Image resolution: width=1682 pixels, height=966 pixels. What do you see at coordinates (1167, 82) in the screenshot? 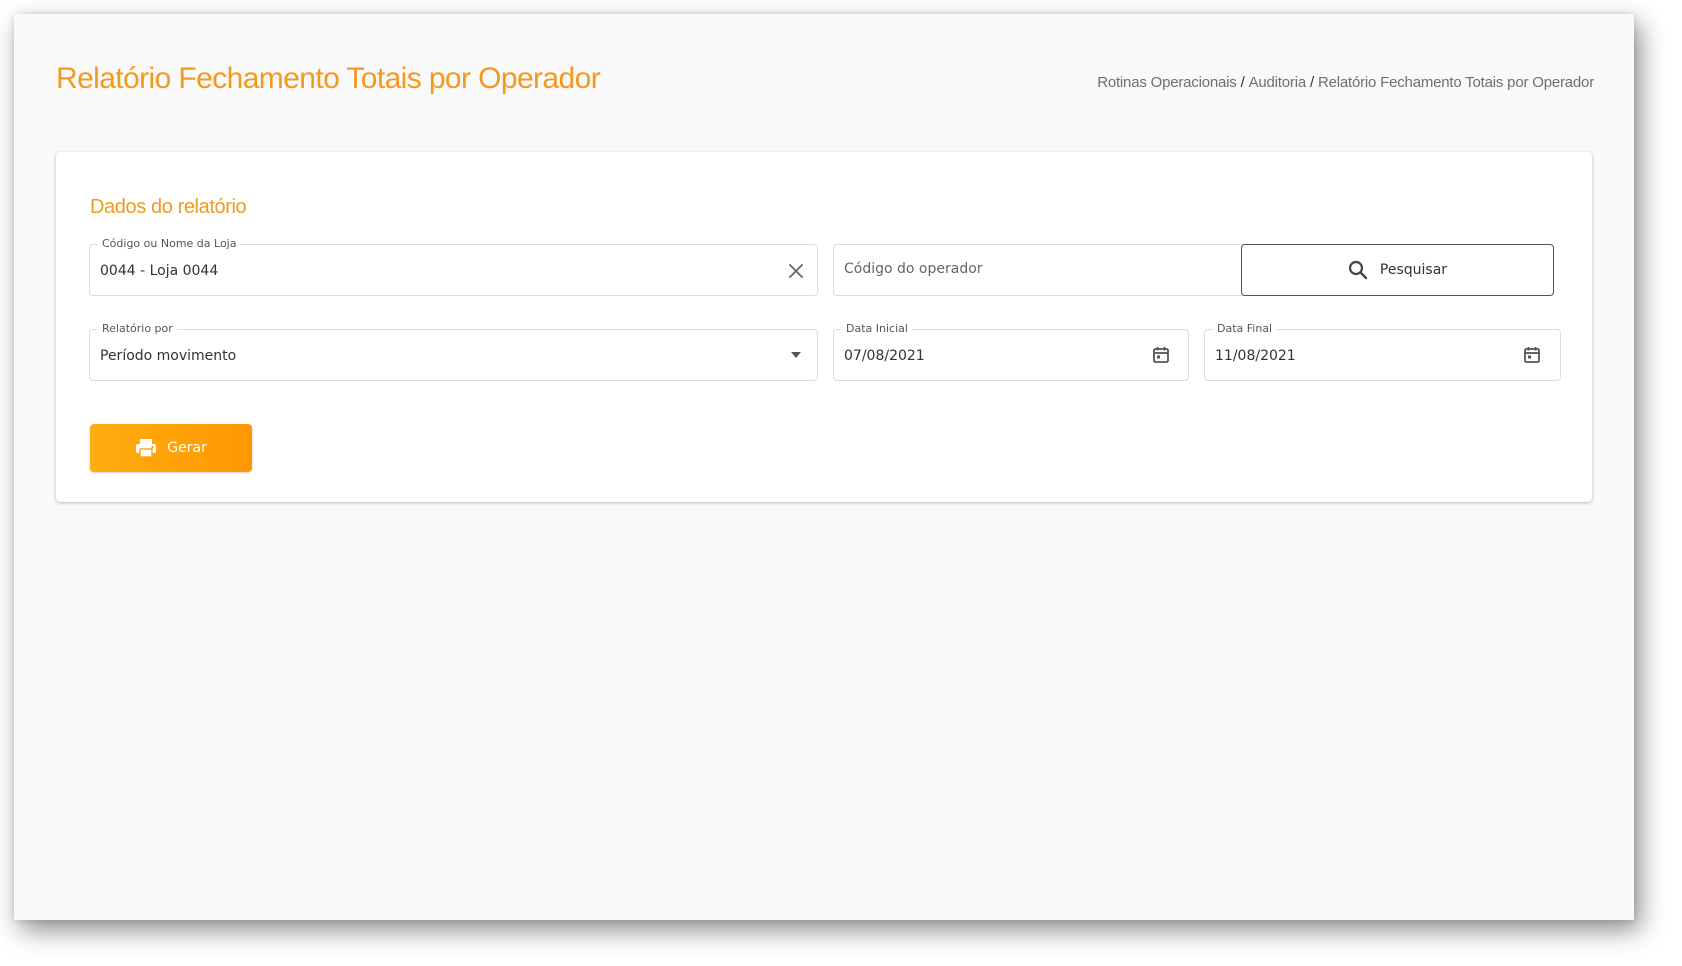
I see `breadcrumb-item-rotinas-operacionais: Rotinas Operacionais` at bounding box center [1167, 82].